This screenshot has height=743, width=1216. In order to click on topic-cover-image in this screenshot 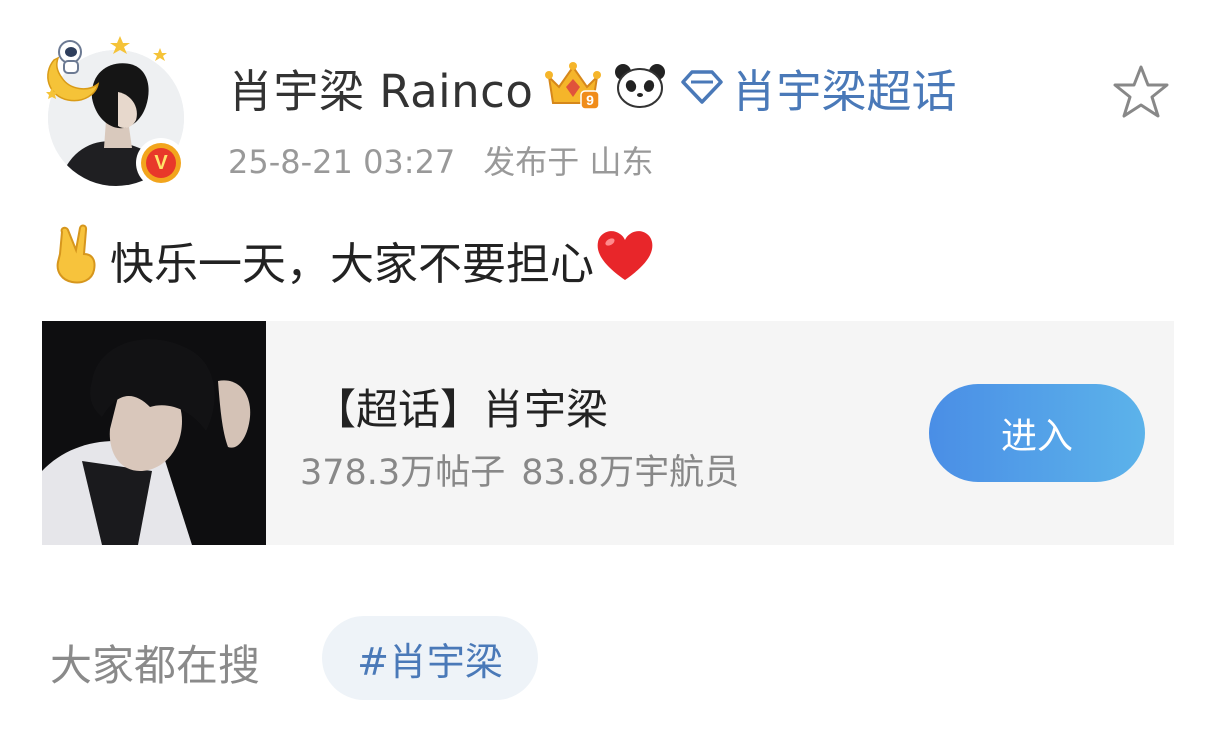, I will do `click(154, 433)`.